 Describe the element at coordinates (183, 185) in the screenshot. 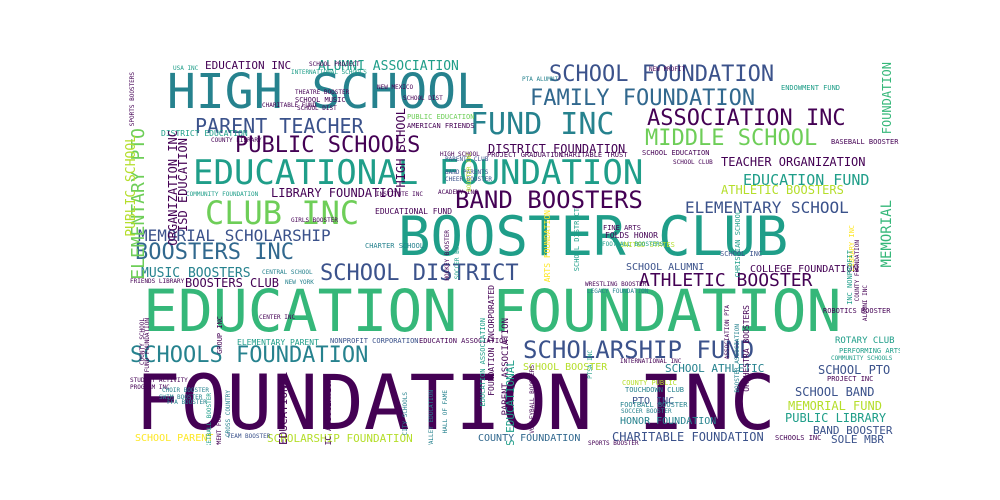

I see `word-isd-education: ISD EDUCATION` at that location.